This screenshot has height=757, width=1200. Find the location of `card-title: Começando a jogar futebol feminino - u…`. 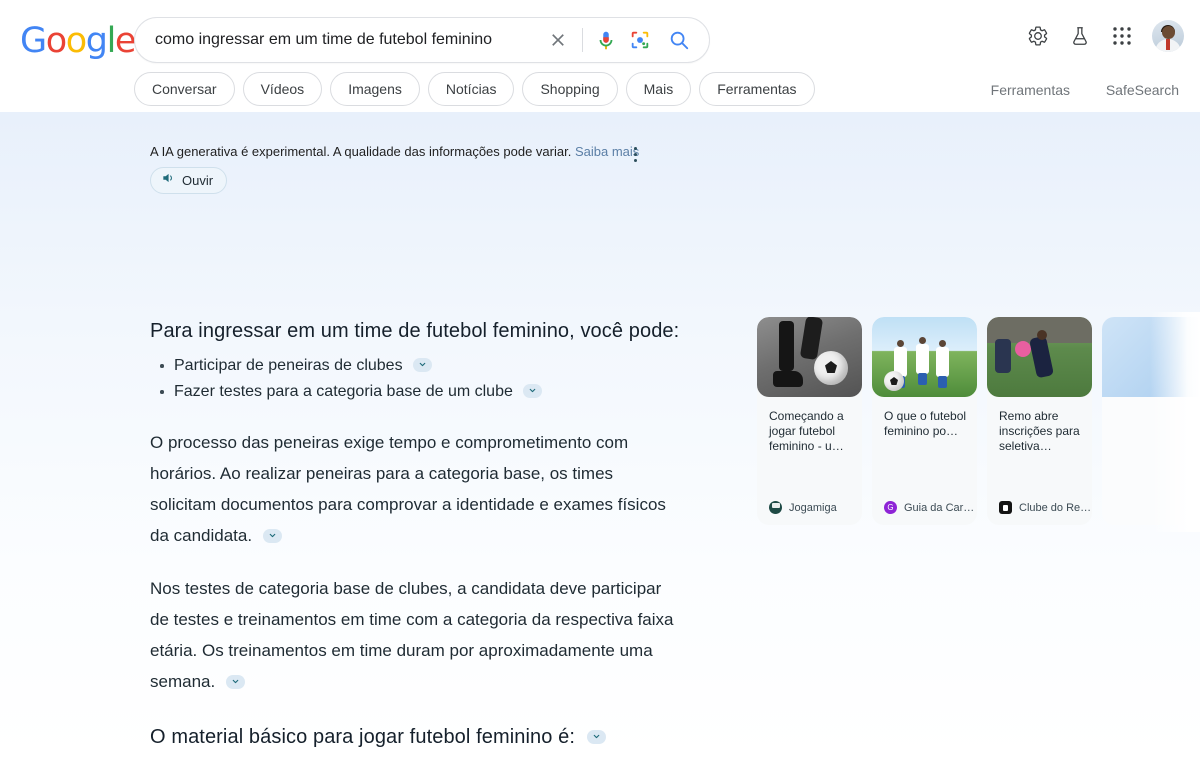

card-title: Começando a jogar futebol feminino - u… is located at coordinates (806, 431).